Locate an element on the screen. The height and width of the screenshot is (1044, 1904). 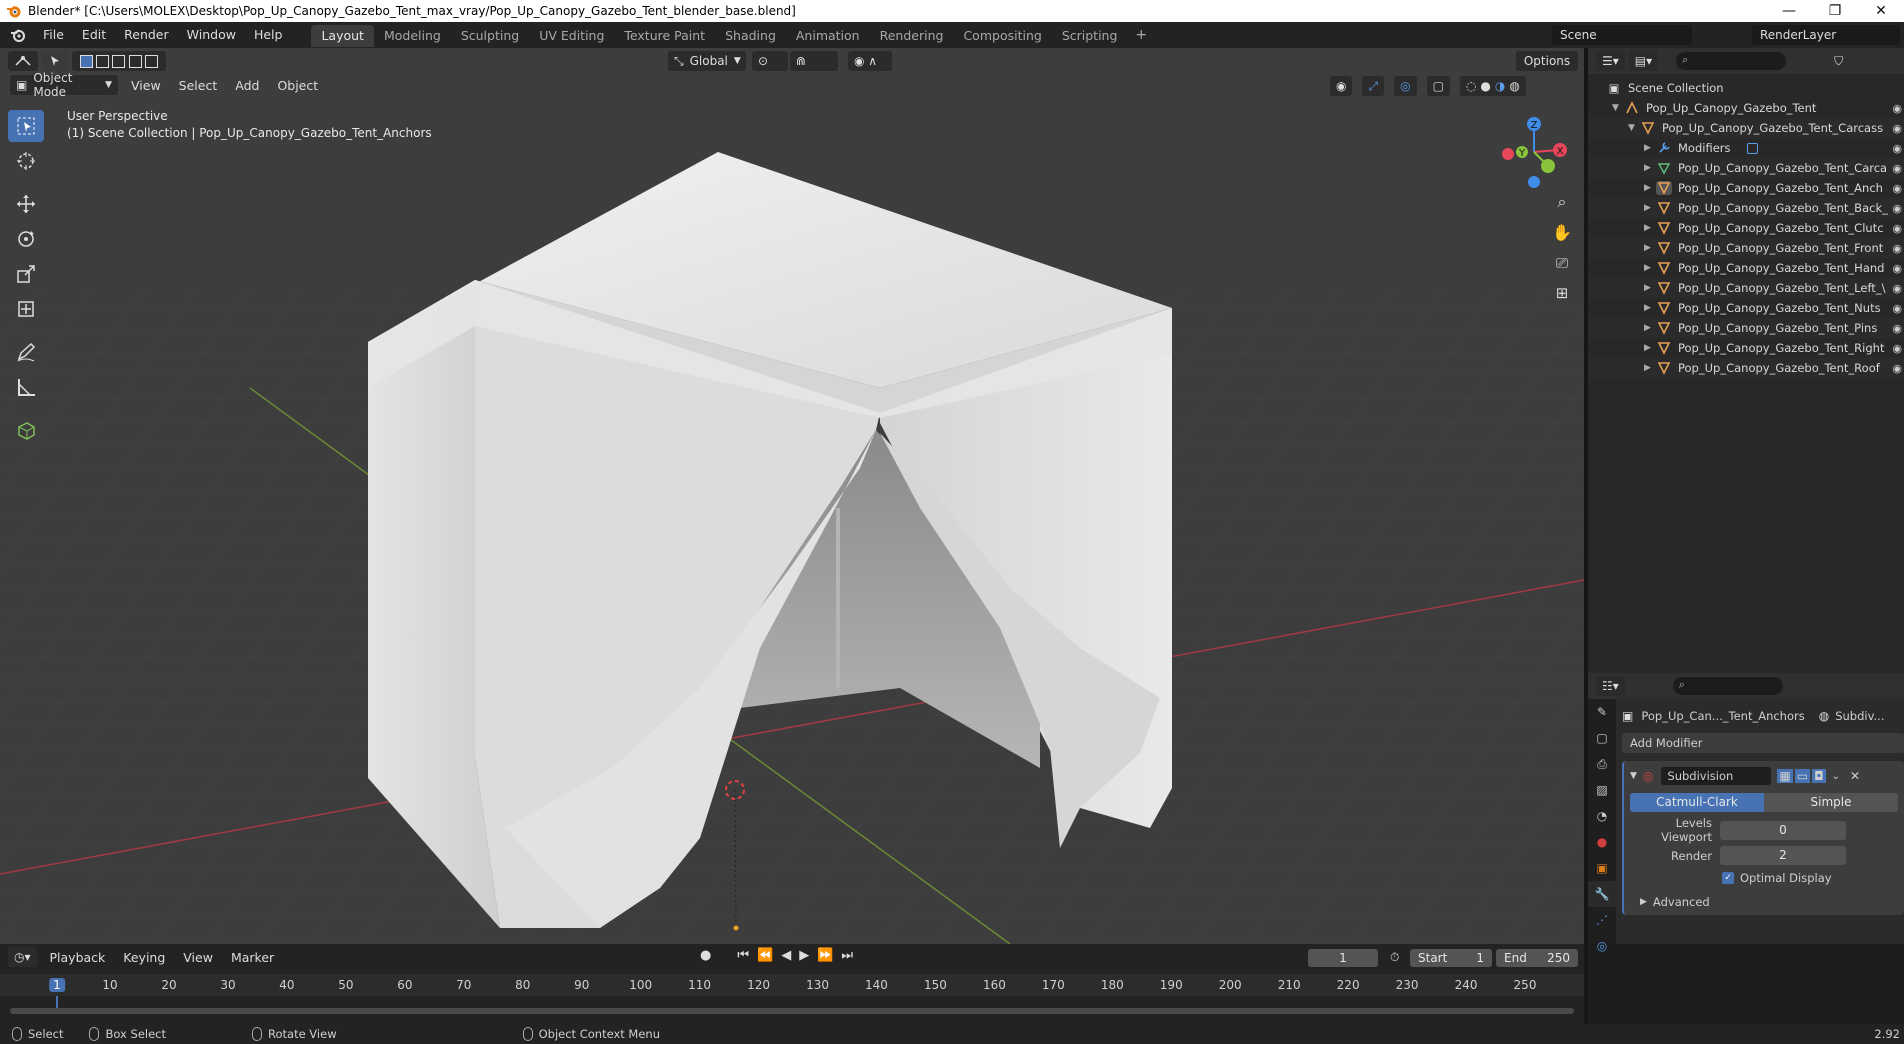
properties-editor-type: ☷▾ is located at coordinates (1610, 686).